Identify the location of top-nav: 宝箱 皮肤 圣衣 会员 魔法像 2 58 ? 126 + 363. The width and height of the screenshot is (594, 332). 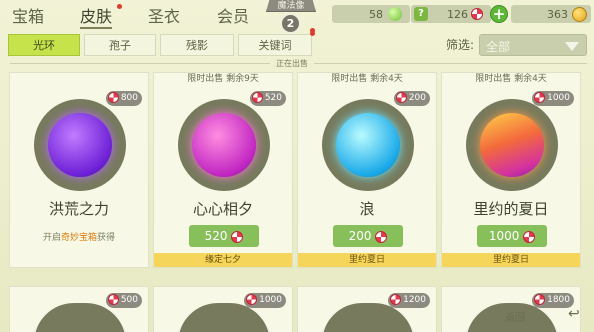
(297, 17).